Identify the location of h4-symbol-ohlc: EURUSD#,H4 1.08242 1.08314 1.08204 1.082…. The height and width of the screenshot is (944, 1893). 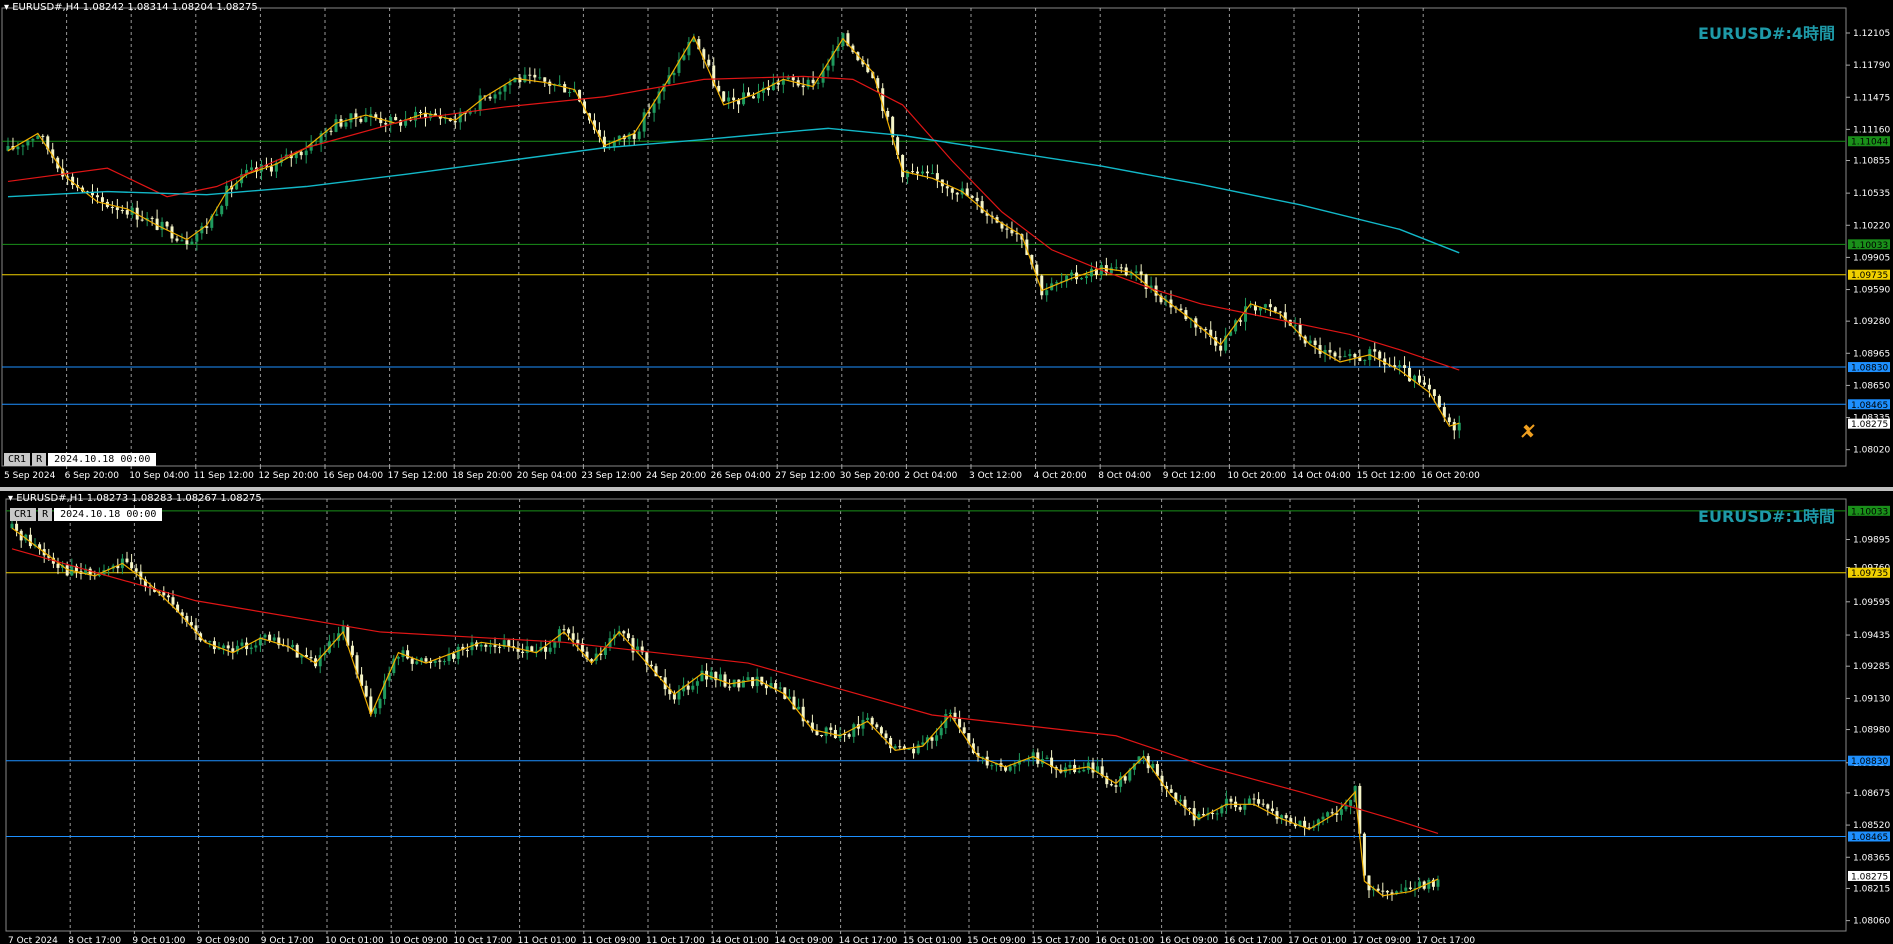
(135, 7).